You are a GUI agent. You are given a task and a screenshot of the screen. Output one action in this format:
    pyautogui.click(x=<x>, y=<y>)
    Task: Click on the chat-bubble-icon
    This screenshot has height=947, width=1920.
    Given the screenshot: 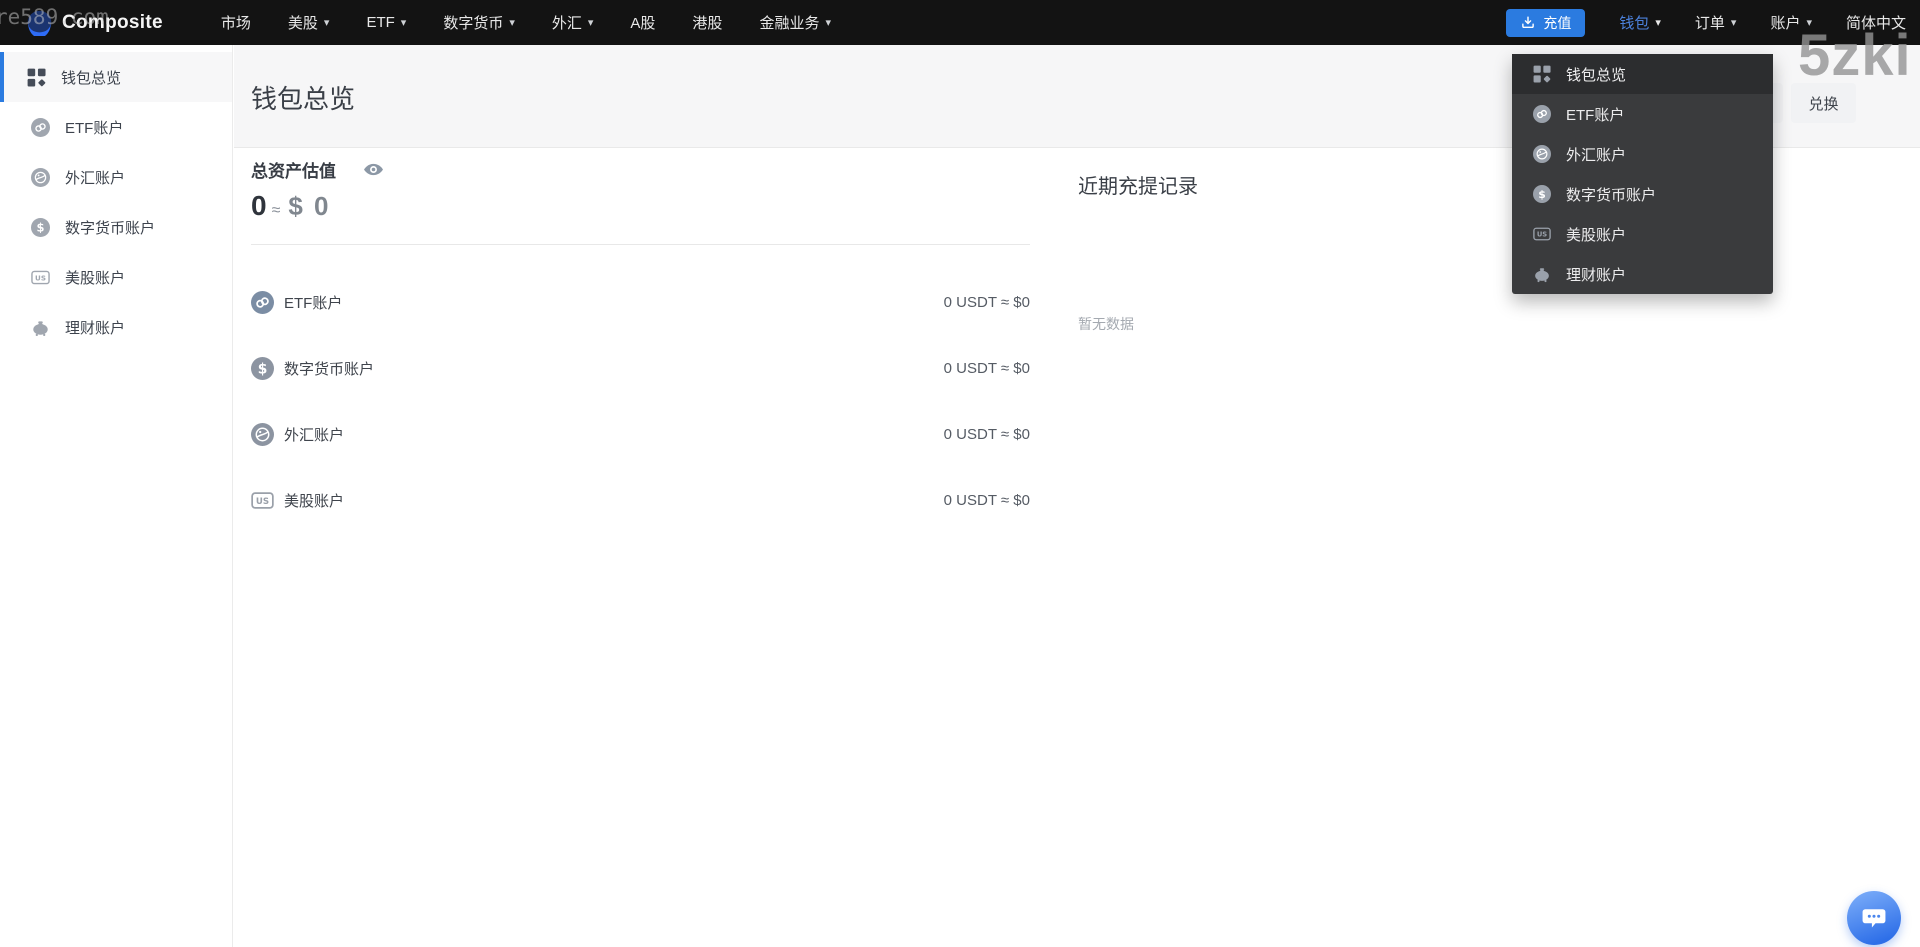 What is the action you would take?
    pyautogui.click(x=1874, y=918)
    